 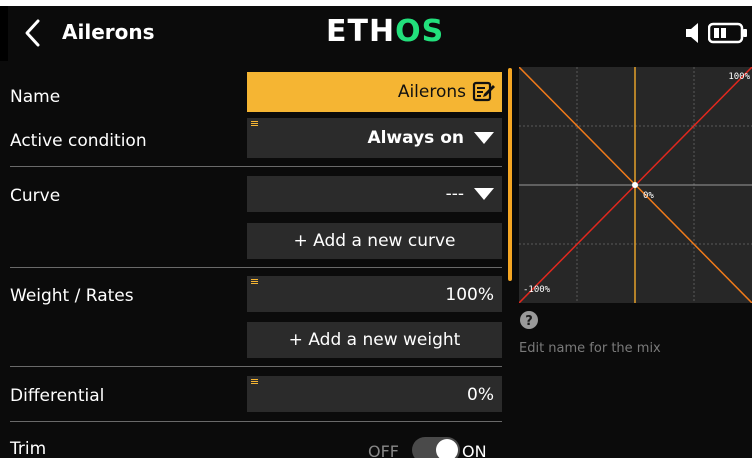 I want to click on active-condition-label: Active condition, so click(x=78, y=141).